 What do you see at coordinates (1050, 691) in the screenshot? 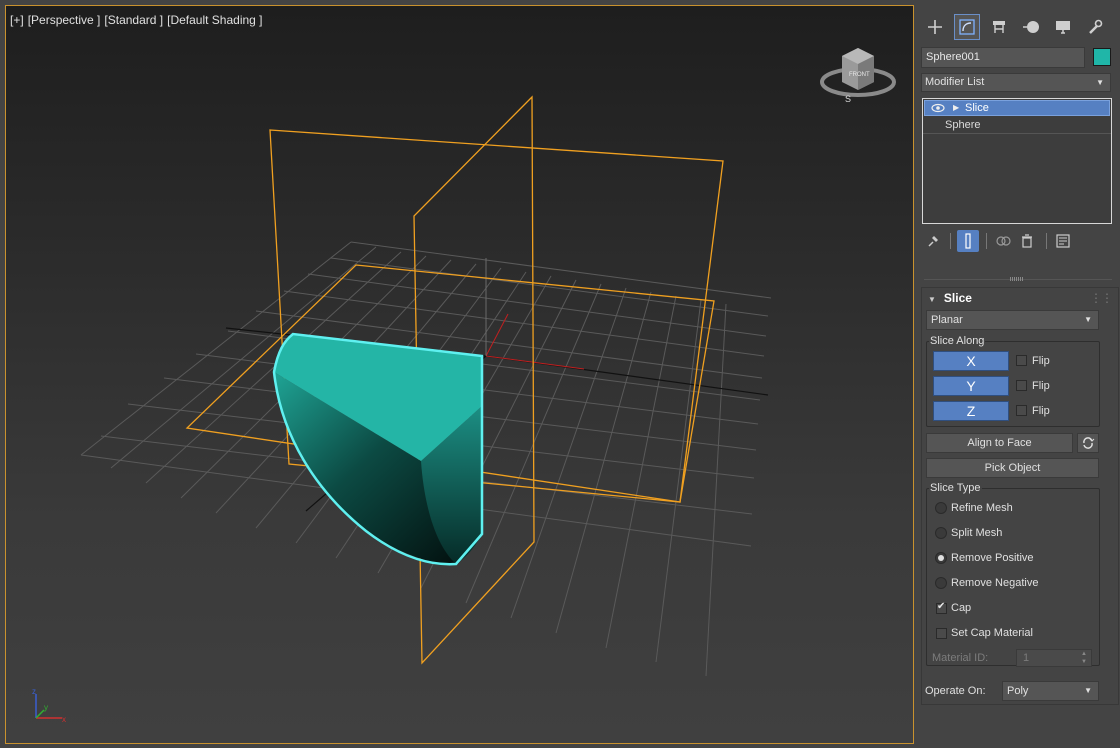
I see `operate-on-dropdown: Poly ▼` at bounding box center [1050, 691].